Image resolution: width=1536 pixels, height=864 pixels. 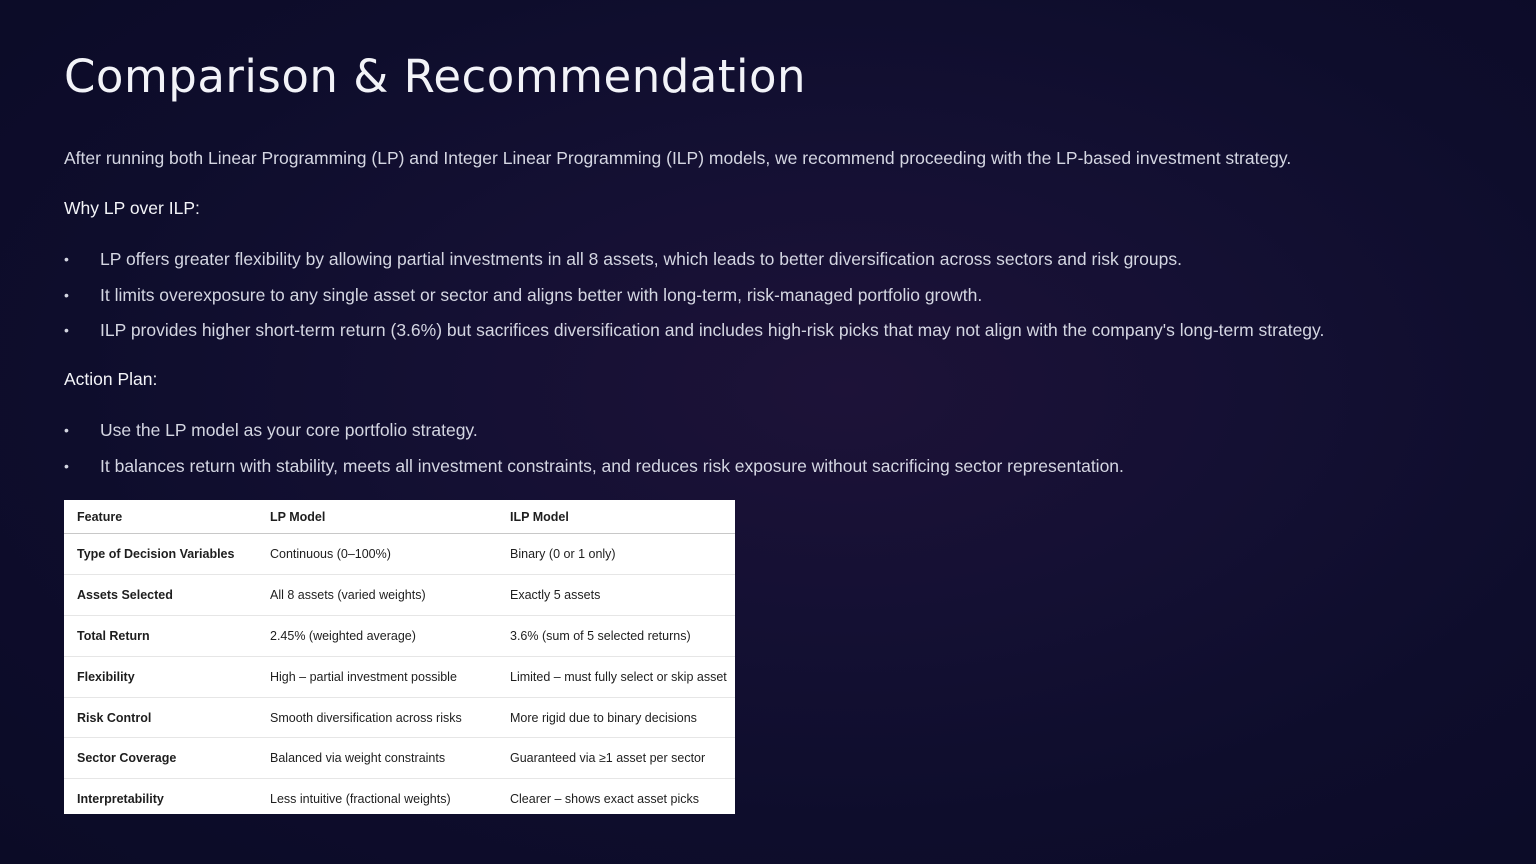 I want to click on table-header-row: Feature LP Model ILP Model, so click(x=399, y=517).